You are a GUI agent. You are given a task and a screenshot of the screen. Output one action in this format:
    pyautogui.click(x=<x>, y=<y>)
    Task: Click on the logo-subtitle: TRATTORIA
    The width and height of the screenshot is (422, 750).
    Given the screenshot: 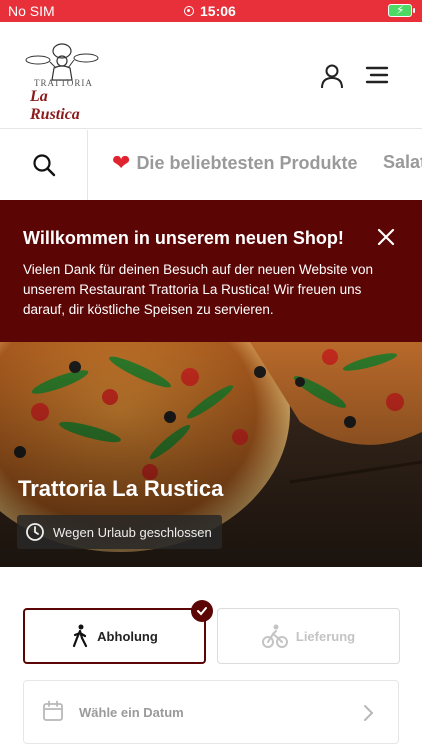 What is the action you would take?
    pyautogui.click(x=63, y=83)
    